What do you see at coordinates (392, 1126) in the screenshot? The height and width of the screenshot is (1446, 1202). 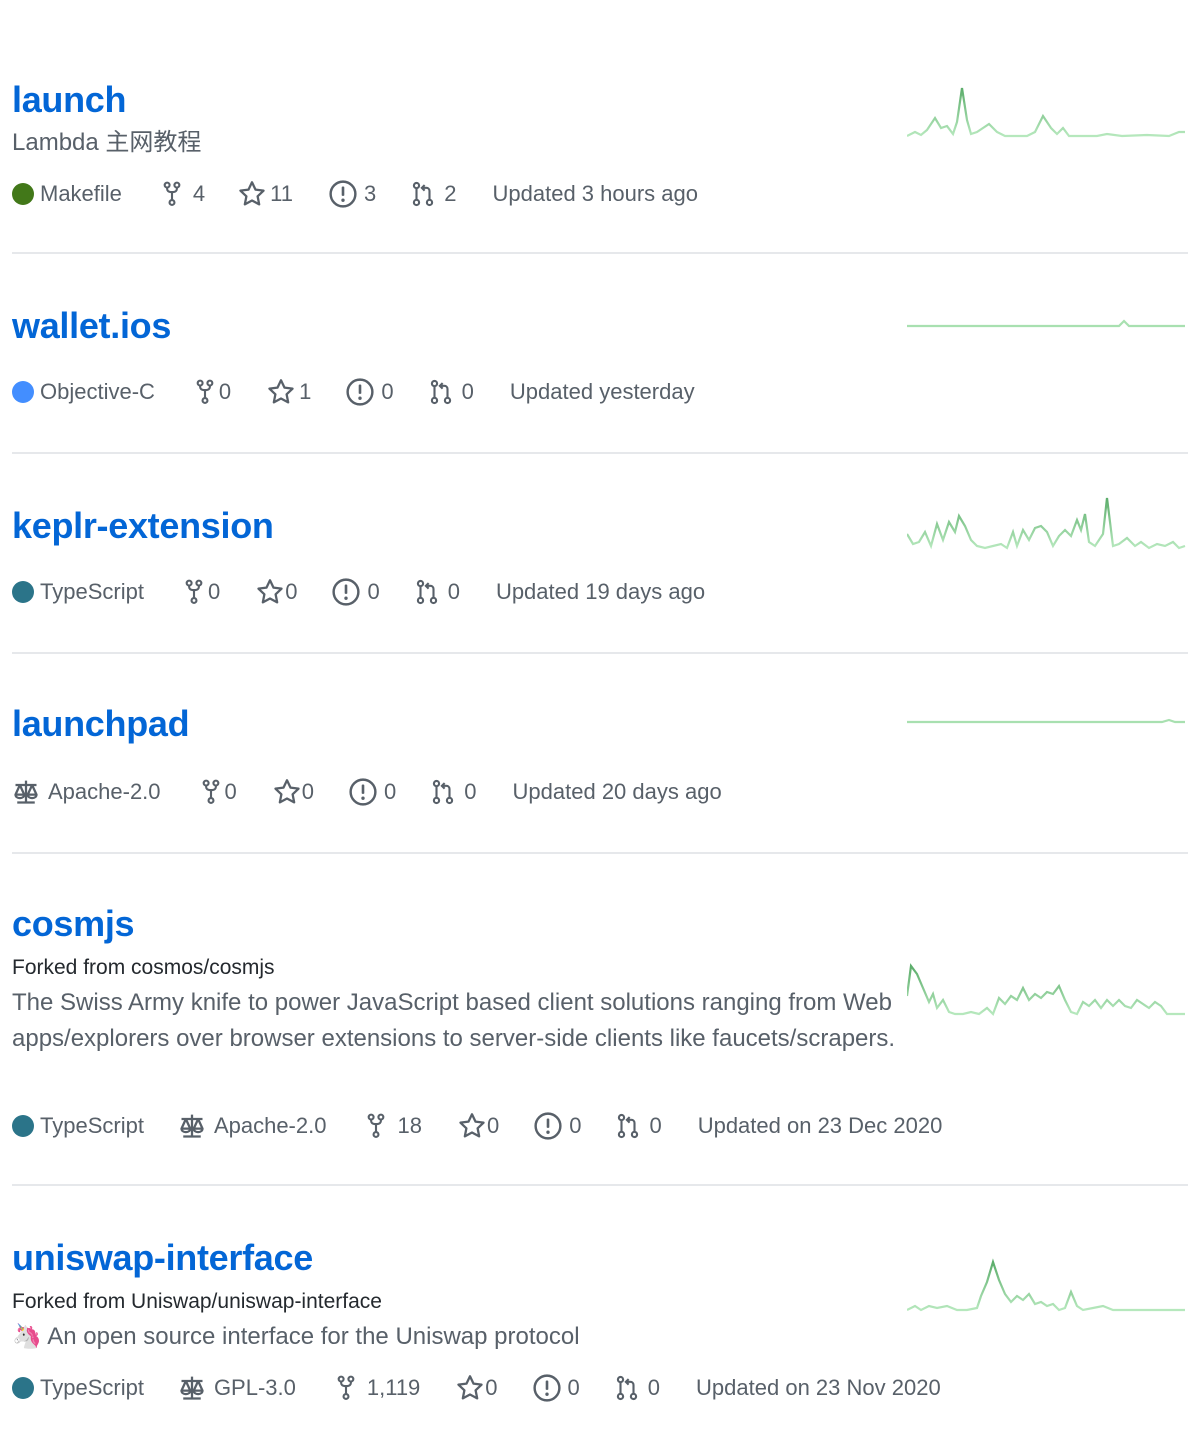 I see `forks-link: 18` at bounding box center [392, 1126].